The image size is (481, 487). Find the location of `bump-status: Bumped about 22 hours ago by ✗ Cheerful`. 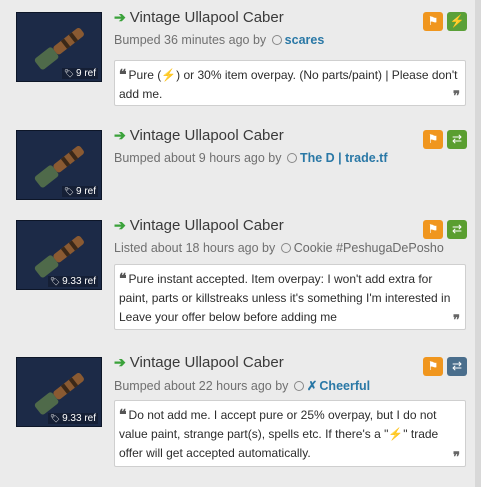

bump-status: Bumped about 22 hours ago by ✗ Cheerful is located at coordinates (242, 386).